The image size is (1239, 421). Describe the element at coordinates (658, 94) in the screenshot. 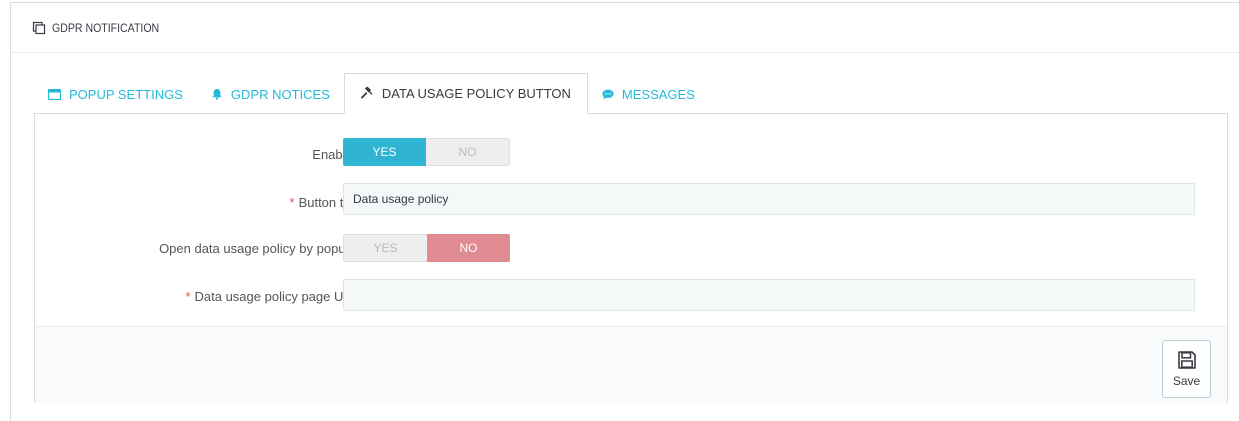

I see `tab-label: MESSAGES` at that location.